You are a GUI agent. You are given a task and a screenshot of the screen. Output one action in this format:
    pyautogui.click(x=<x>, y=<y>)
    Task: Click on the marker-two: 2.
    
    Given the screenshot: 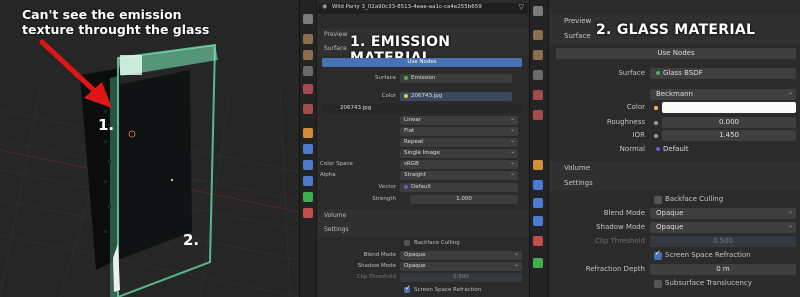 What is the action you would take?
    pyautogui.click(x=191, y=240)
    